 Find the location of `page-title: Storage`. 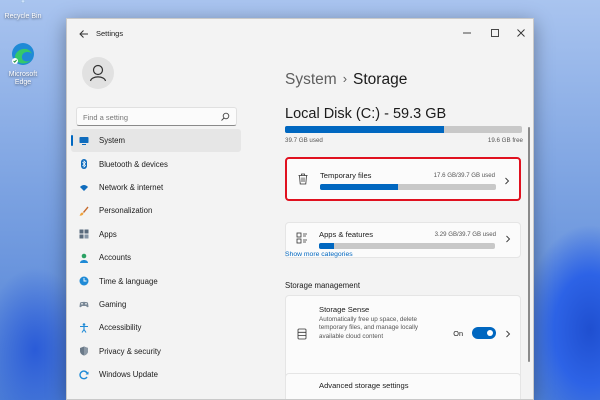

page-title: Storage is located at coordinates (380, 79).